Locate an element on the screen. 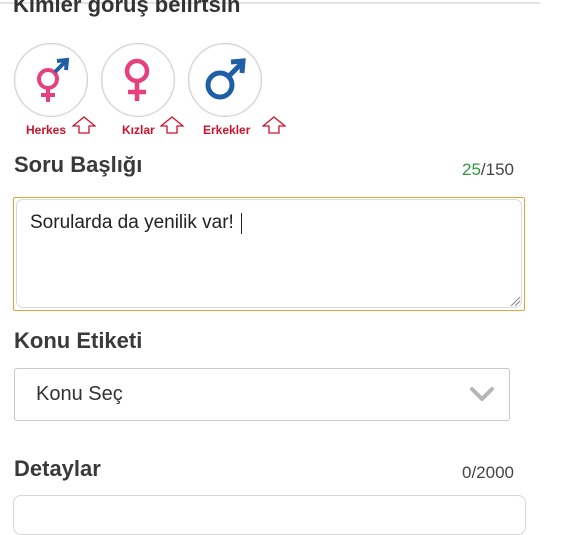 This screenshot has width=581, height=535. audience-title: Kimler görüş belirtsin is located at coordinates (127, 8).